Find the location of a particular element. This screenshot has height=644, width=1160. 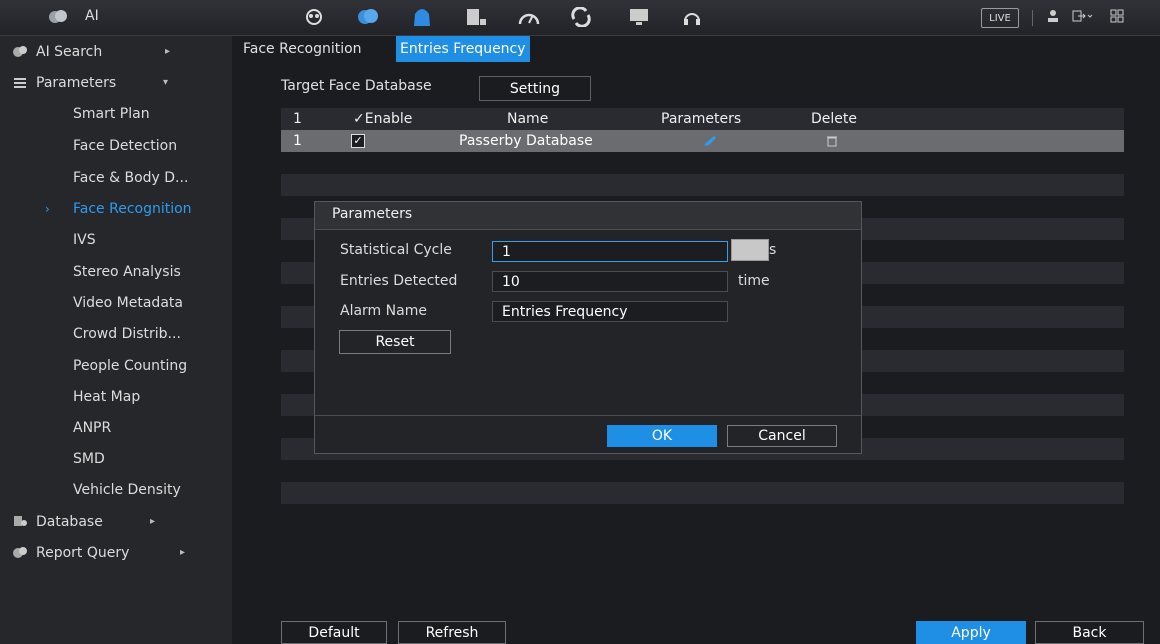

statistical-cycle-unit: s is located at coordinates (773, 250).